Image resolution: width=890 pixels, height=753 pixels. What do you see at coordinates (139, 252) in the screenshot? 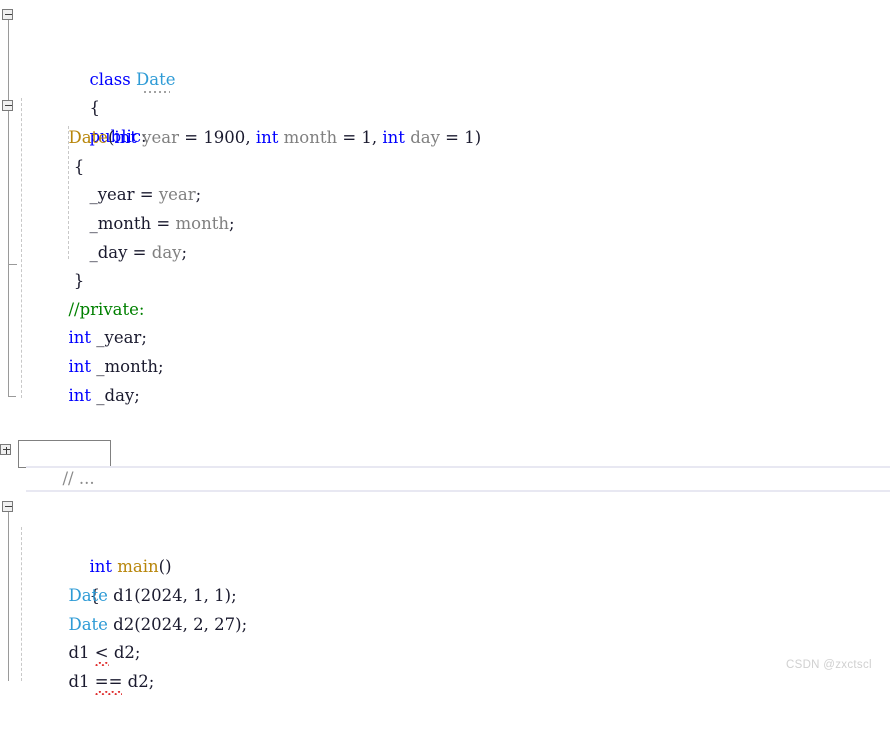
I see `token-assign-day: =` at bounding box center [139, 252].